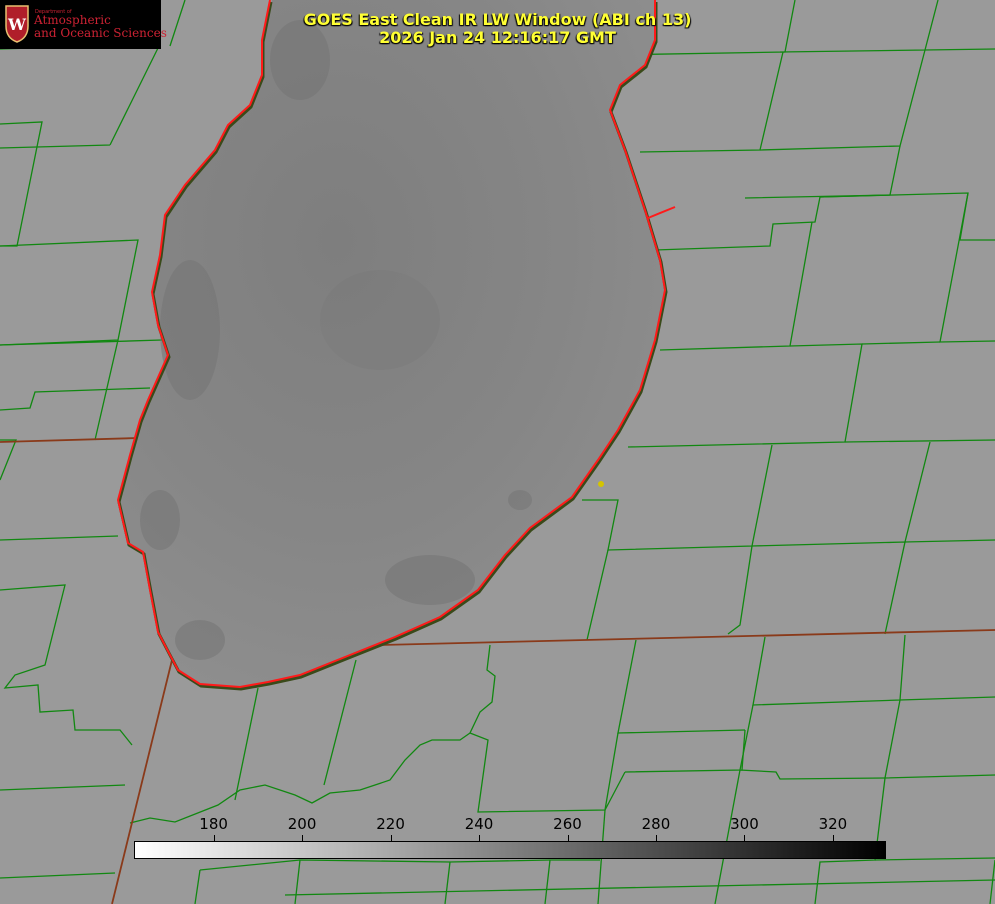 The height and width of the screenshot is (904, 995). What do you see at coordinates (302, 824) in the screenshot?
I see `colorbar-tick-label: 200` at bounding box center [302, 824].